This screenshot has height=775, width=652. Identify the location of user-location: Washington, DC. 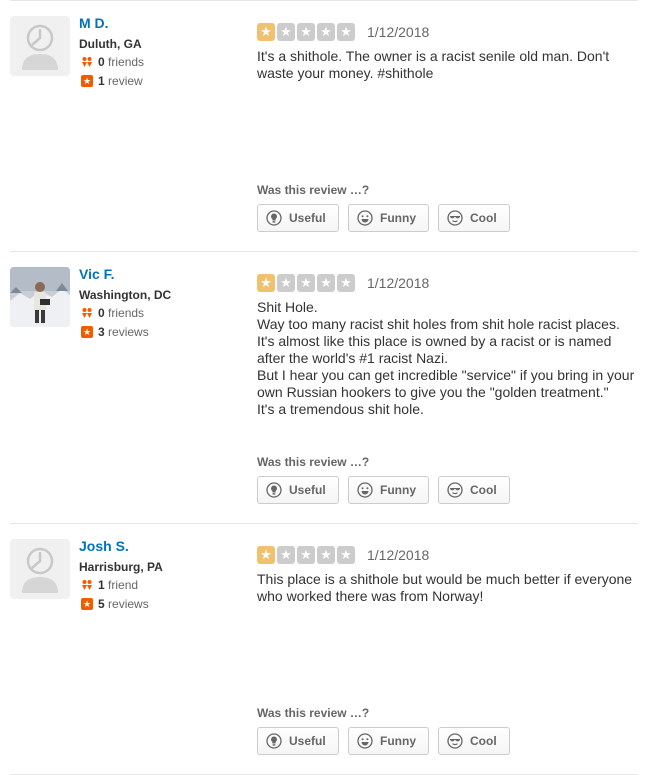
(125, 295).